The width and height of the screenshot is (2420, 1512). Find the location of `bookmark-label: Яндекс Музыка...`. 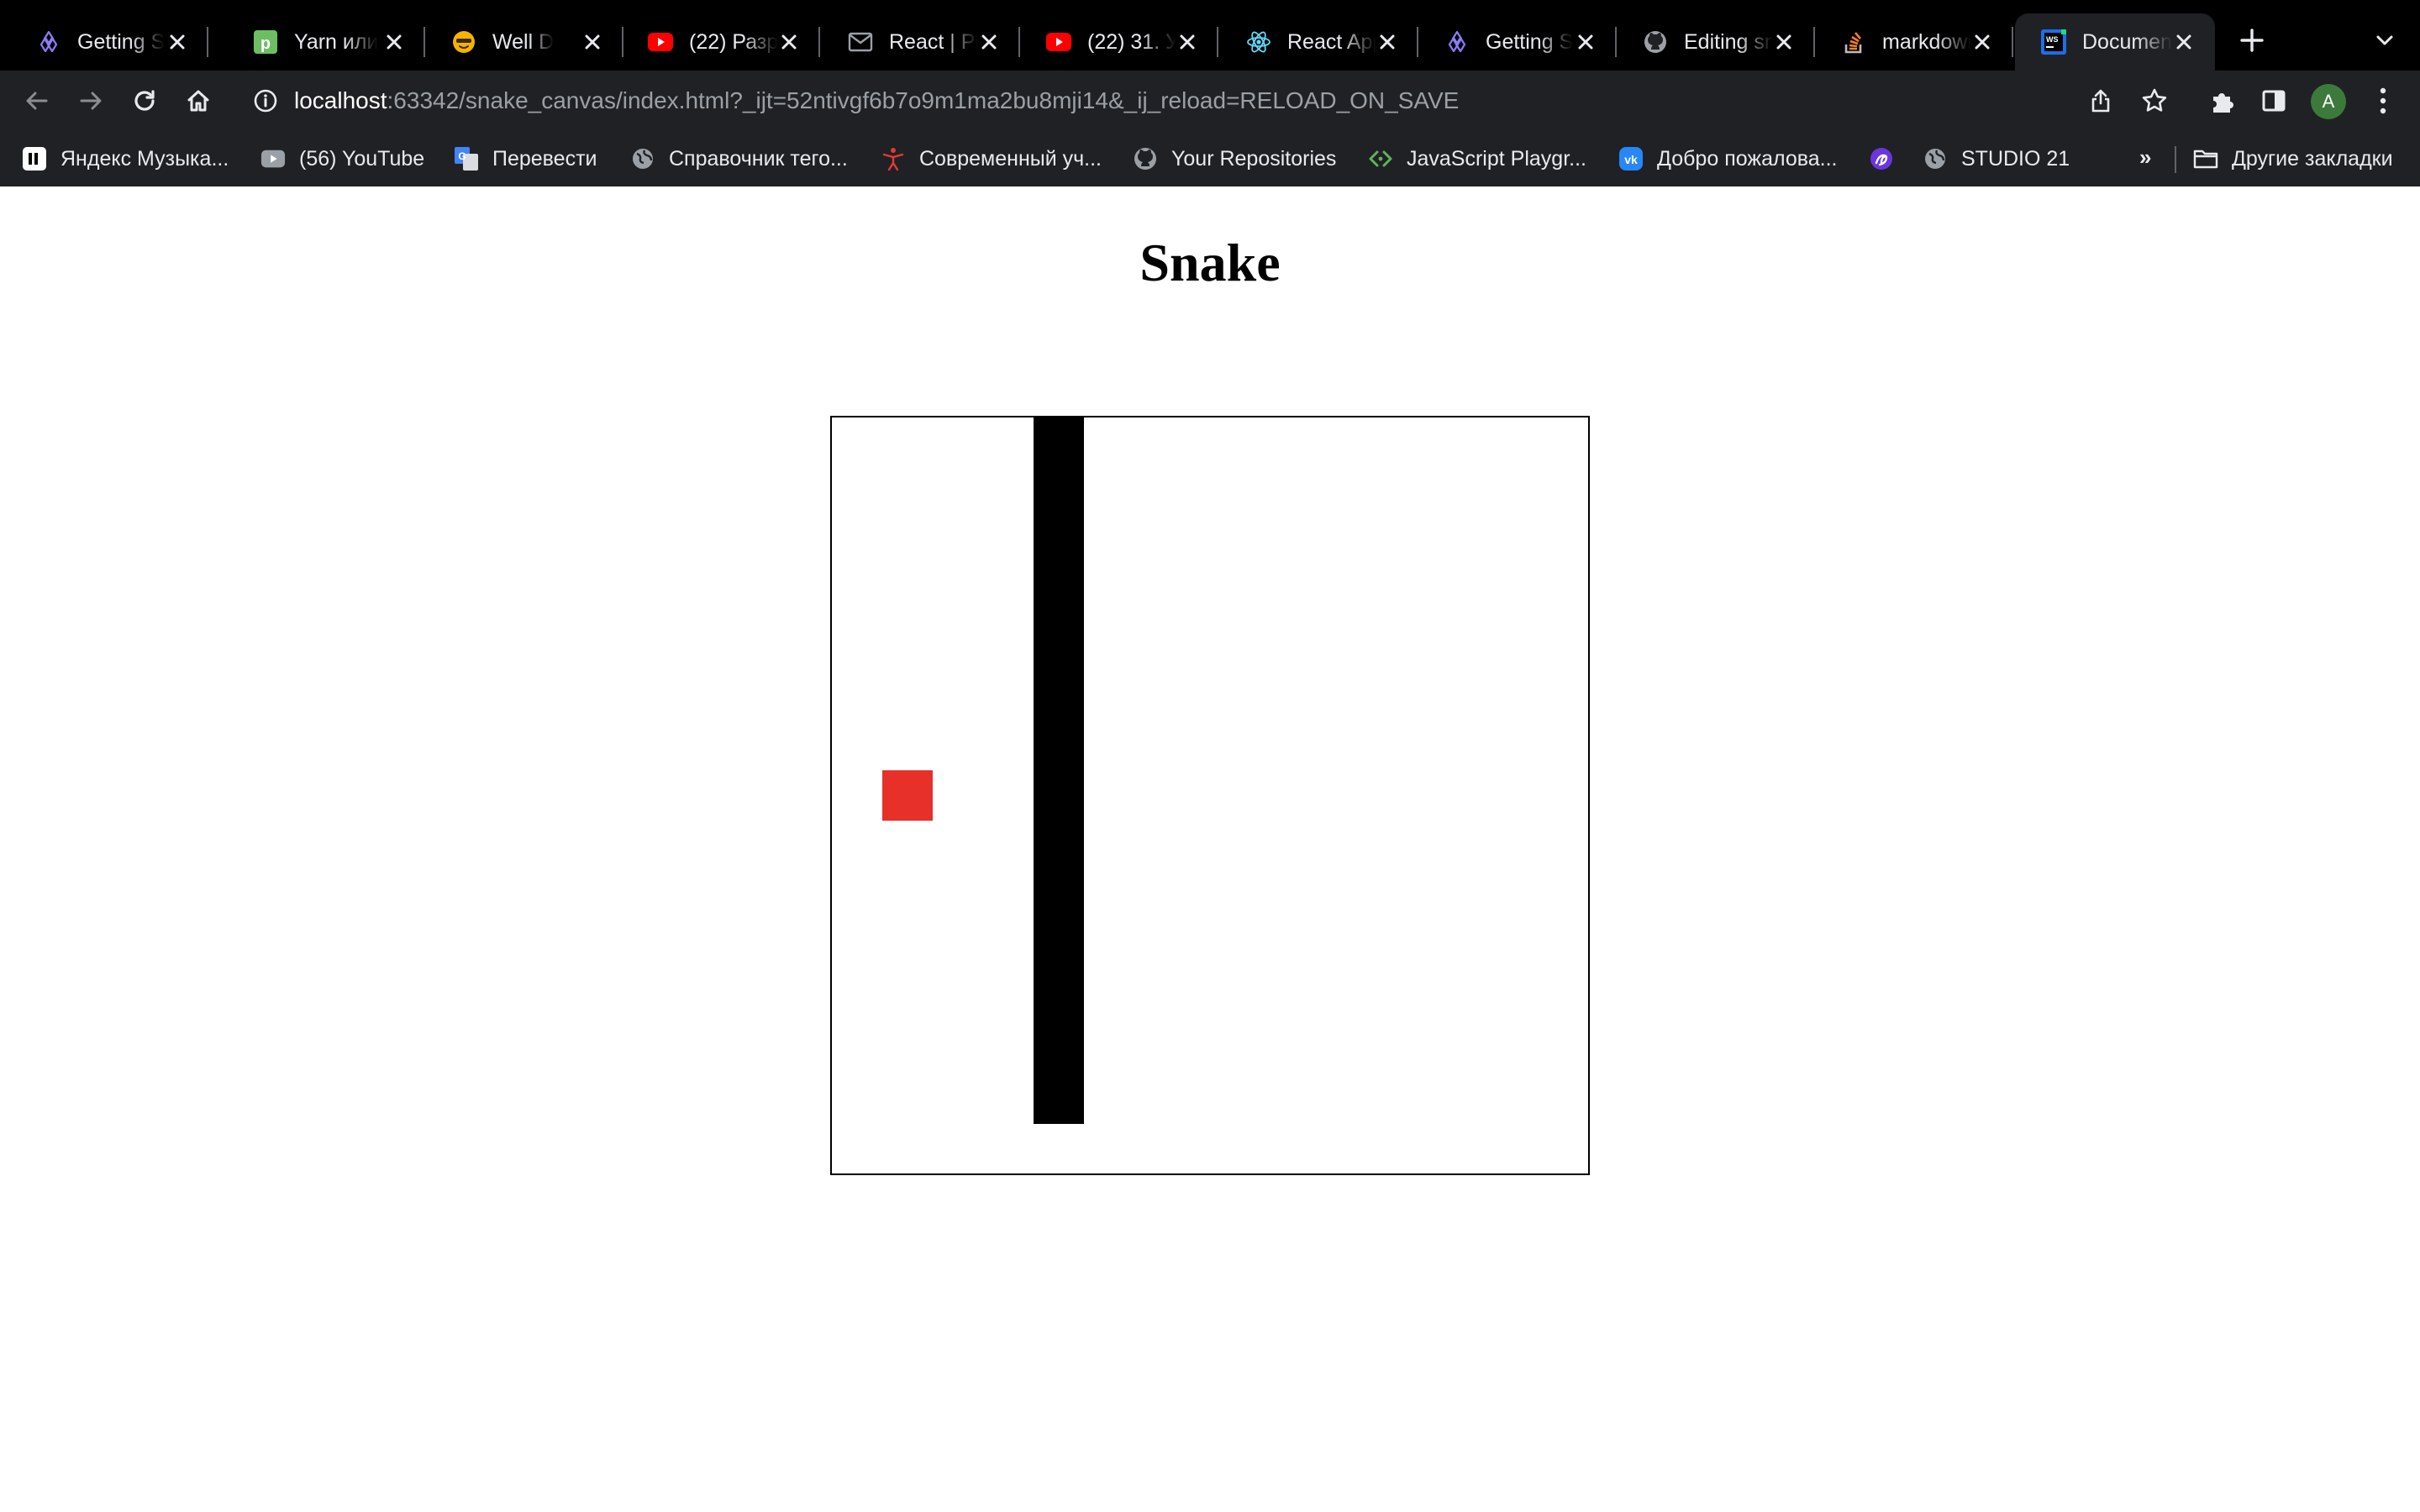

bookmark-label: Яндекс Музыка... is located at coordinates (144, 158).